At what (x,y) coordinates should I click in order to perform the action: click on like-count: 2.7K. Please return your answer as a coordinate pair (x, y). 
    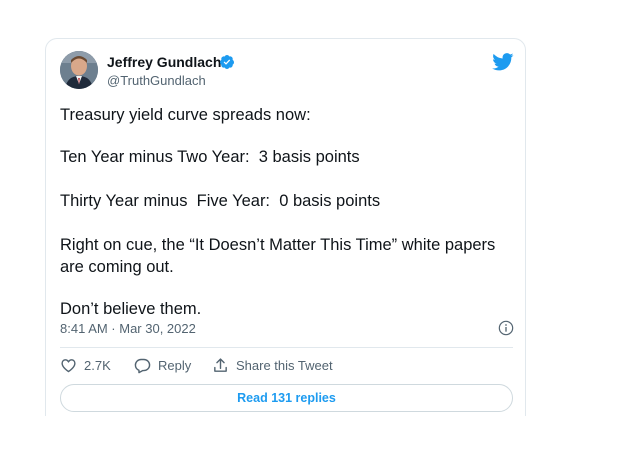
    Looking at the image, I should click on (97, 365).